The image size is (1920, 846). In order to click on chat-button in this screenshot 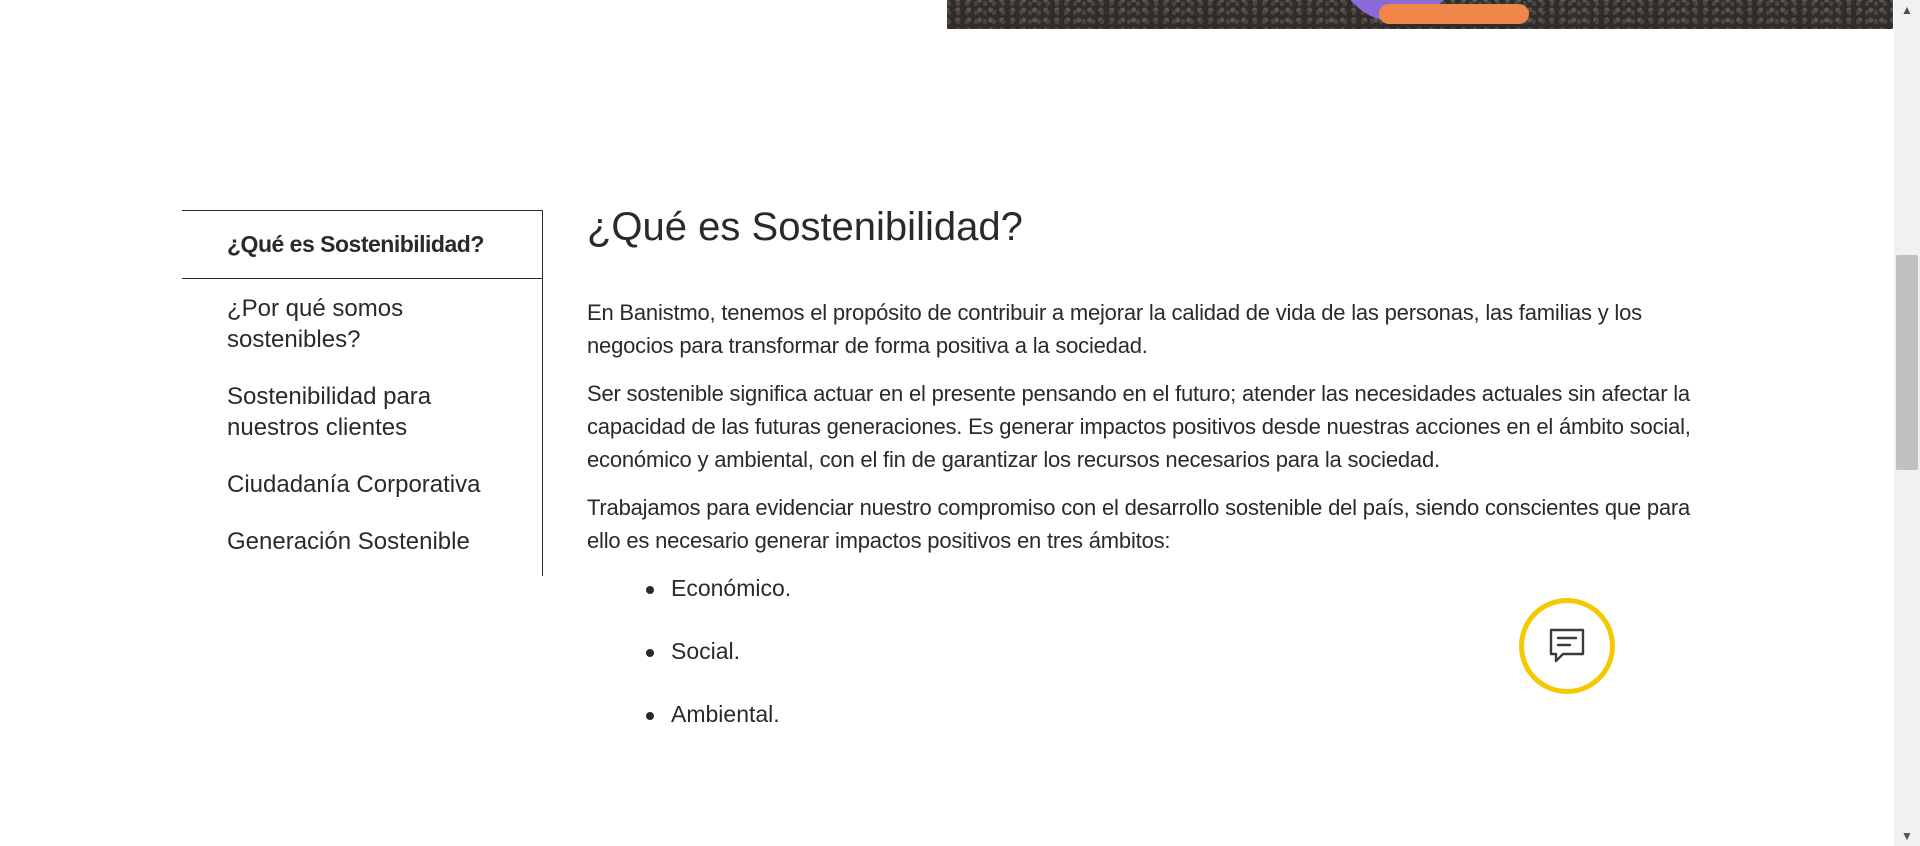, I will do `click(1567, 646)`.